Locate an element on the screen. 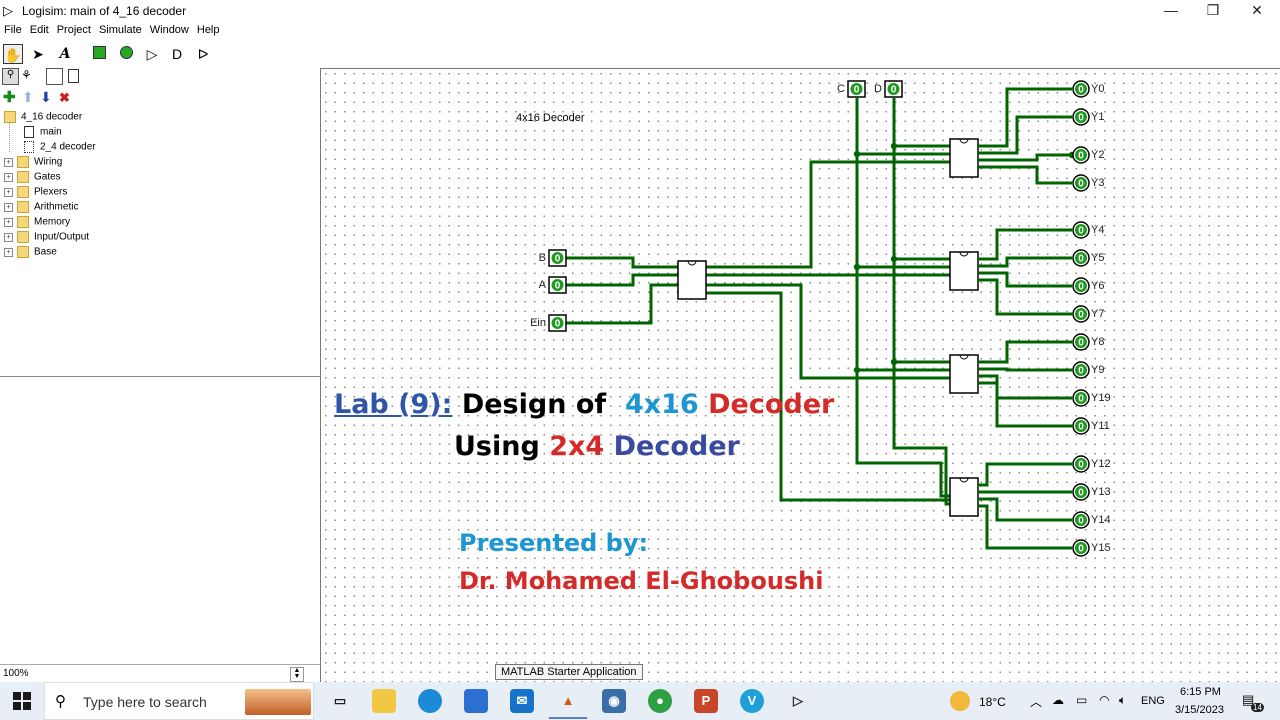  layout-edit-icon is located at coordinates (54, 76).